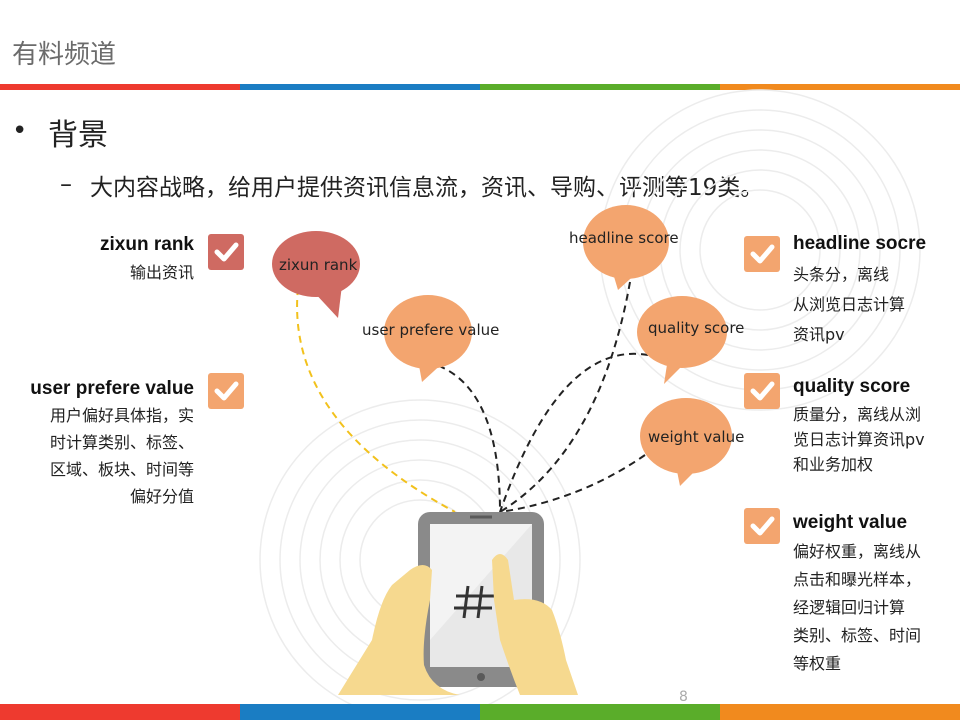 Image resolution: width=960 pixels, height=720 pixels. I want to click on right-item-desc-quality: 质量分，离线从浏 览日志计算资讯pv 和业务加权, so click(859, 439).